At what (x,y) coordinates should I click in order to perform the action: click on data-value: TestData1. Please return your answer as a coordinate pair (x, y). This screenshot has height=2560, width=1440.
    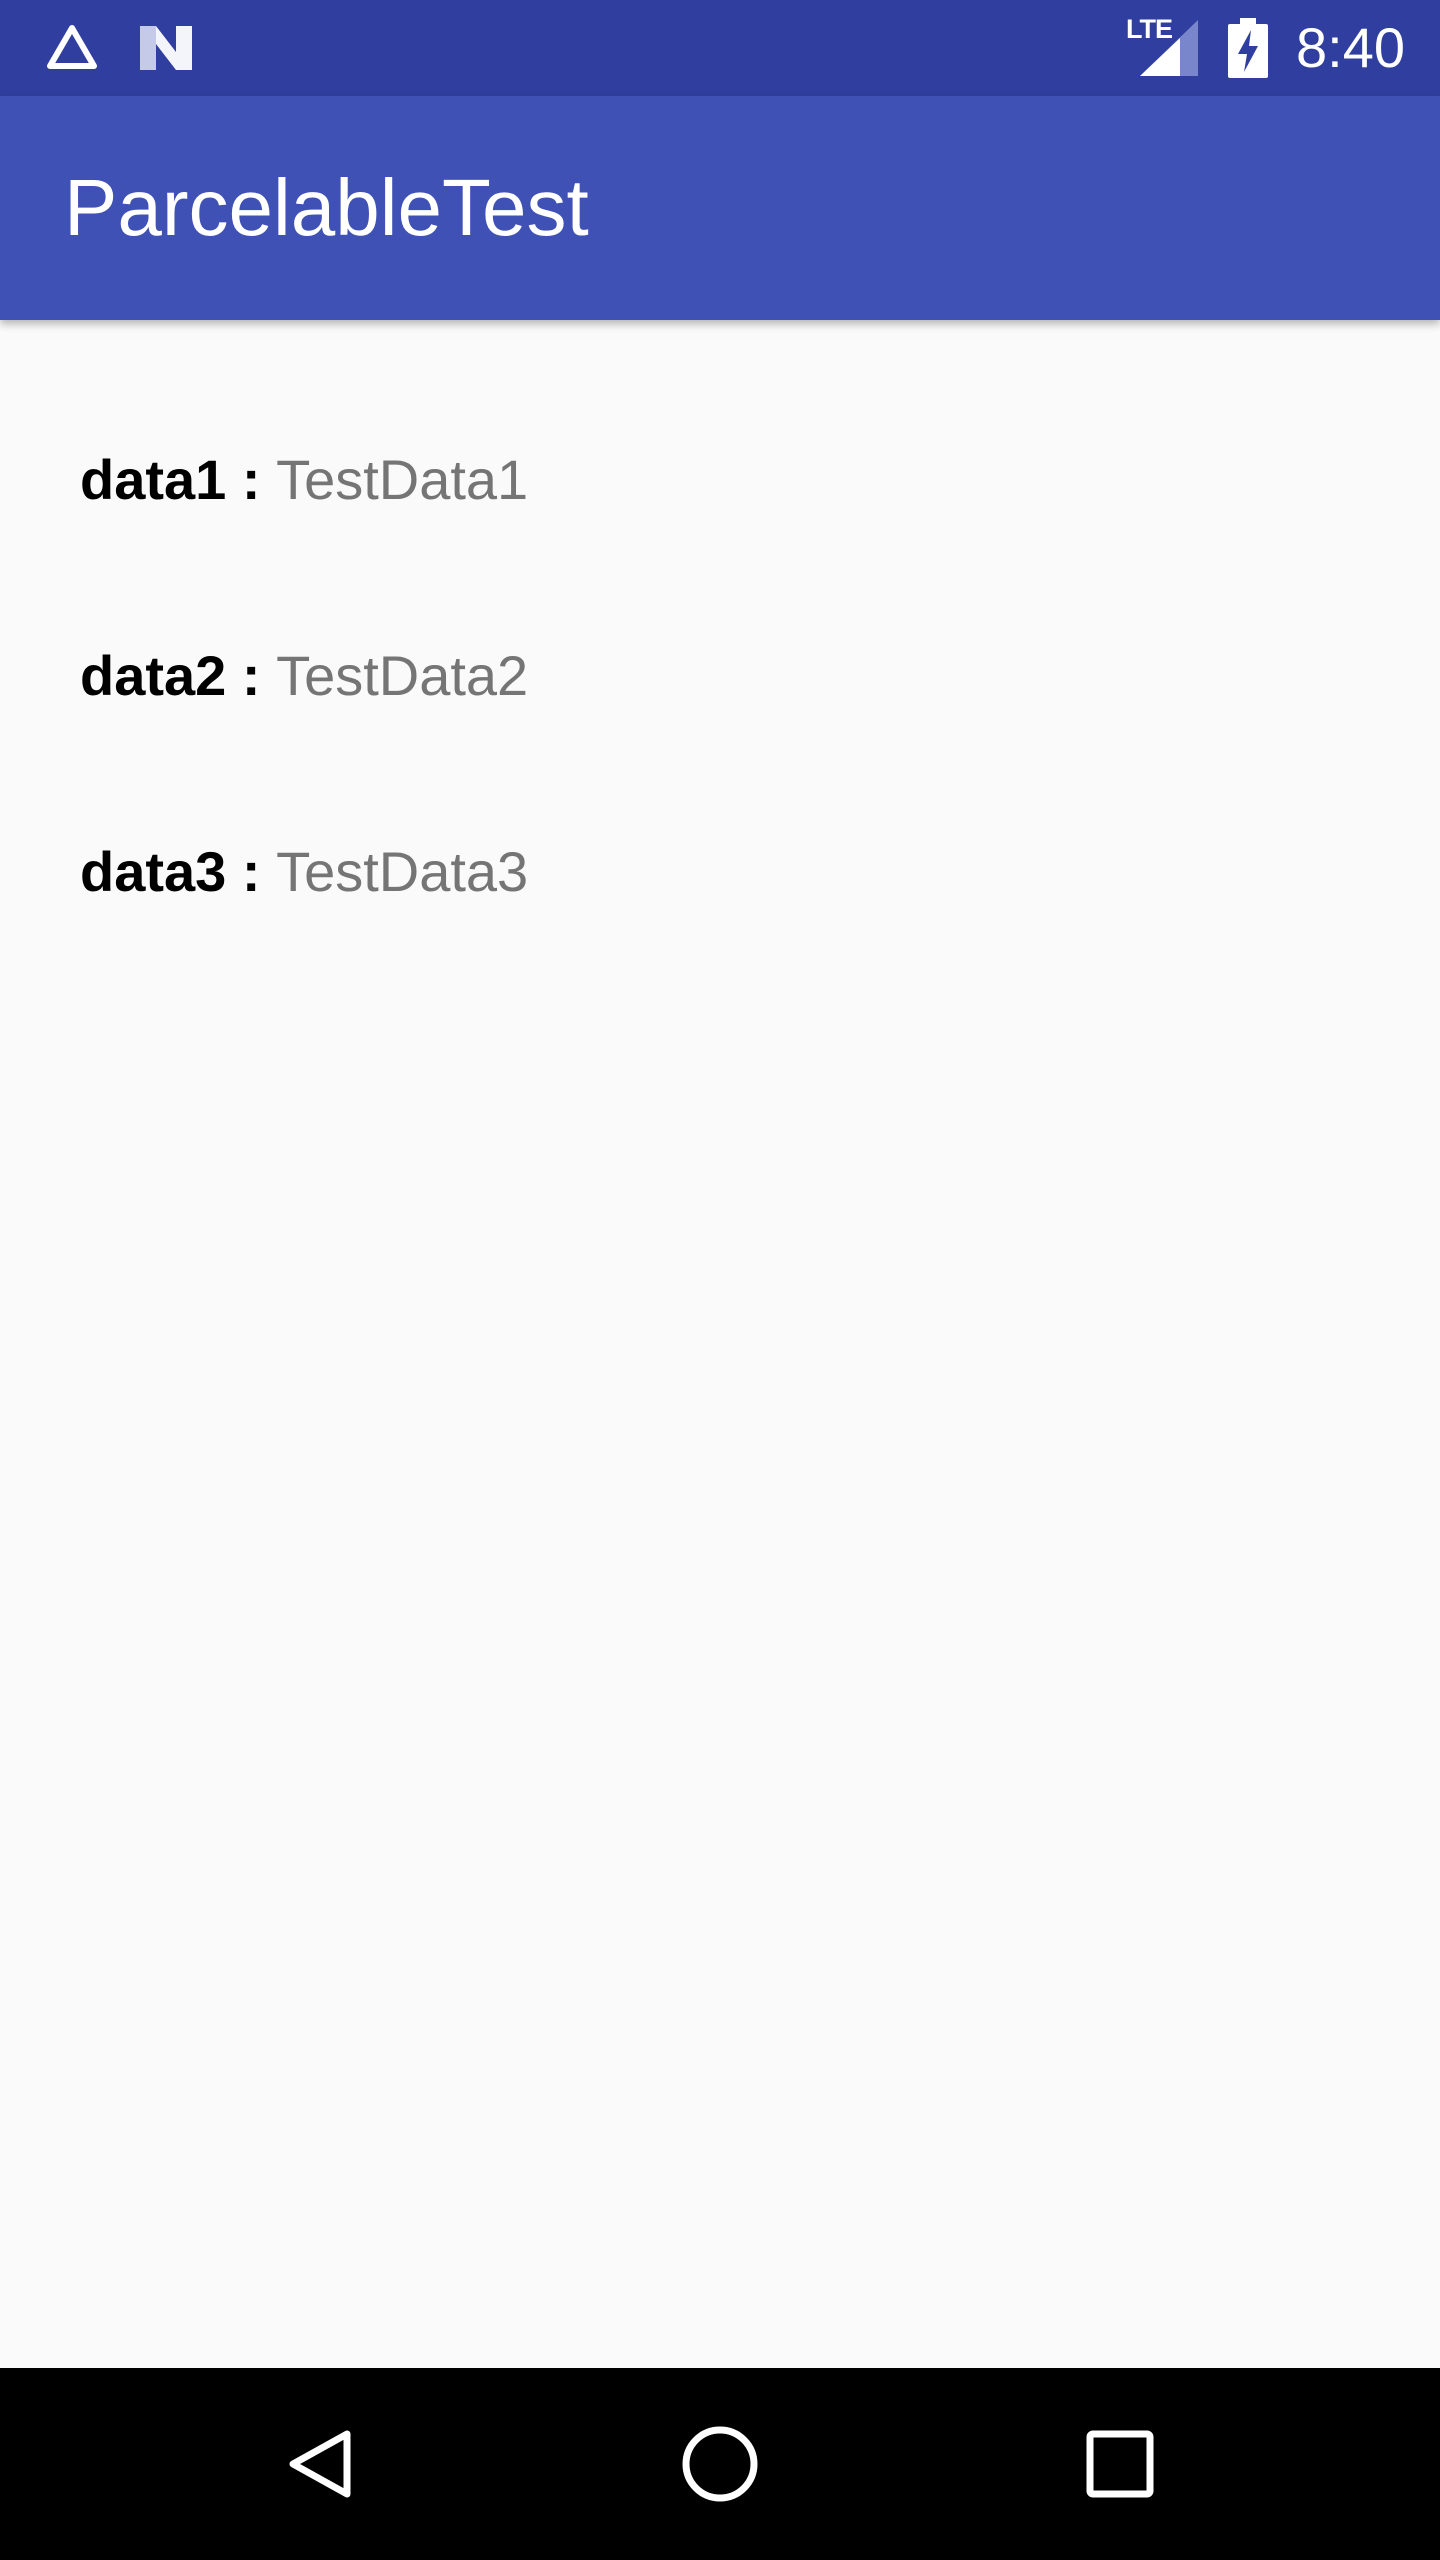
    Looking at the image, I should click on (402, 479).